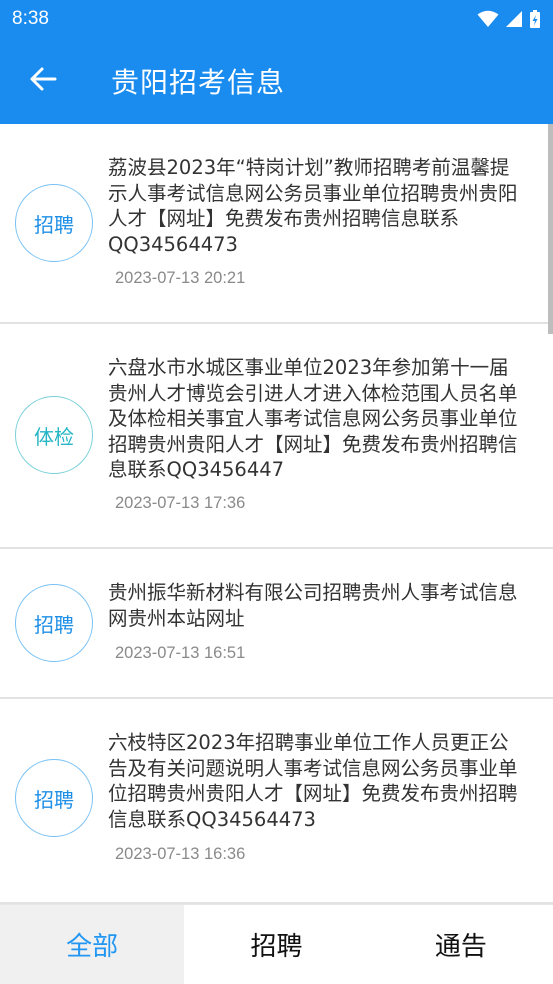 The width and height of the screenshot is (553, 984). What do you see at coordinates (276, 19) in the screenshot?
I see `status-bar: 8:38` at bounding box center [276, 19].